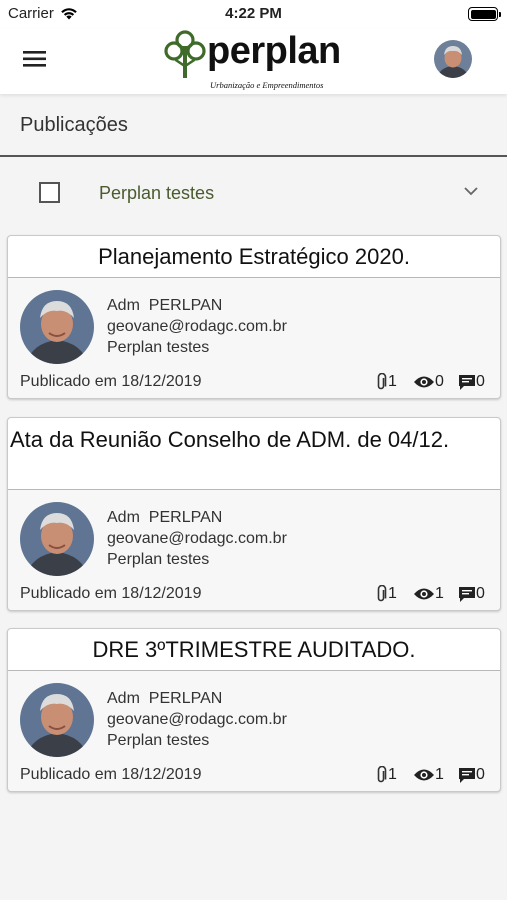  Describe the element at coordinates (254, 380) in the screenshot. I see `publication-footer: Publicado em 18/12/2019 1 0 0` at that location.